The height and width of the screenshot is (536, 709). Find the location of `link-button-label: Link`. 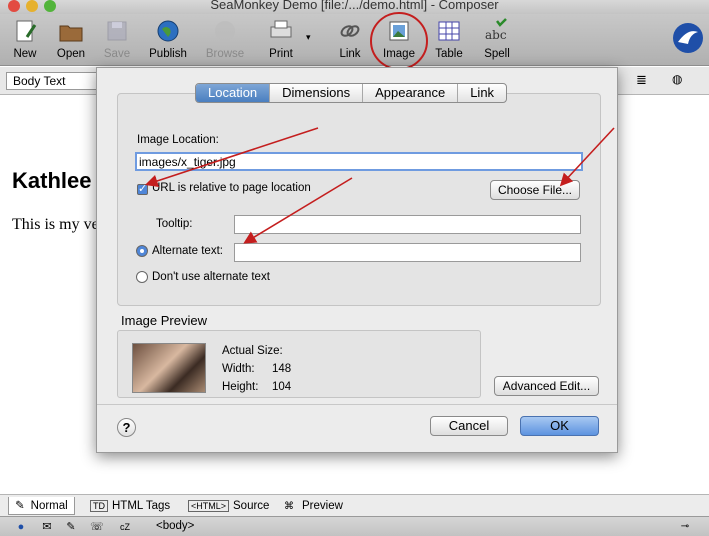

link-button-label: Link is located at coordinates (350, 54).